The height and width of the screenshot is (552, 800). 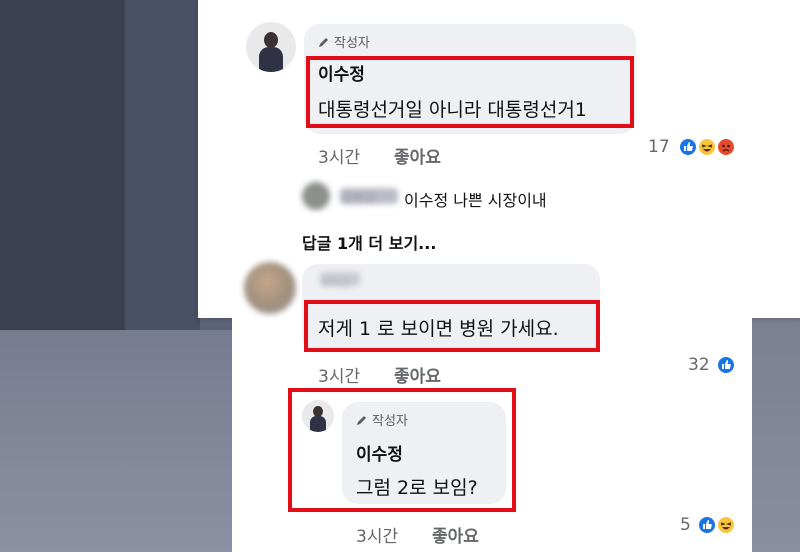 I want to click on background-left, so click(x=62, y=165).